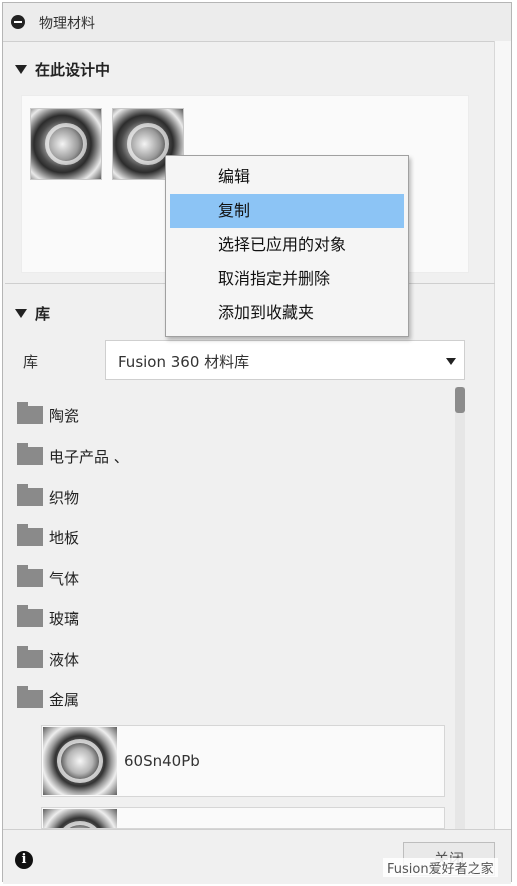 The height and width of the screenshot is (886, 517). Describe the element at coordinates (67, 24) in the screenshot. I see `panel-title: 物理材料` at that location.